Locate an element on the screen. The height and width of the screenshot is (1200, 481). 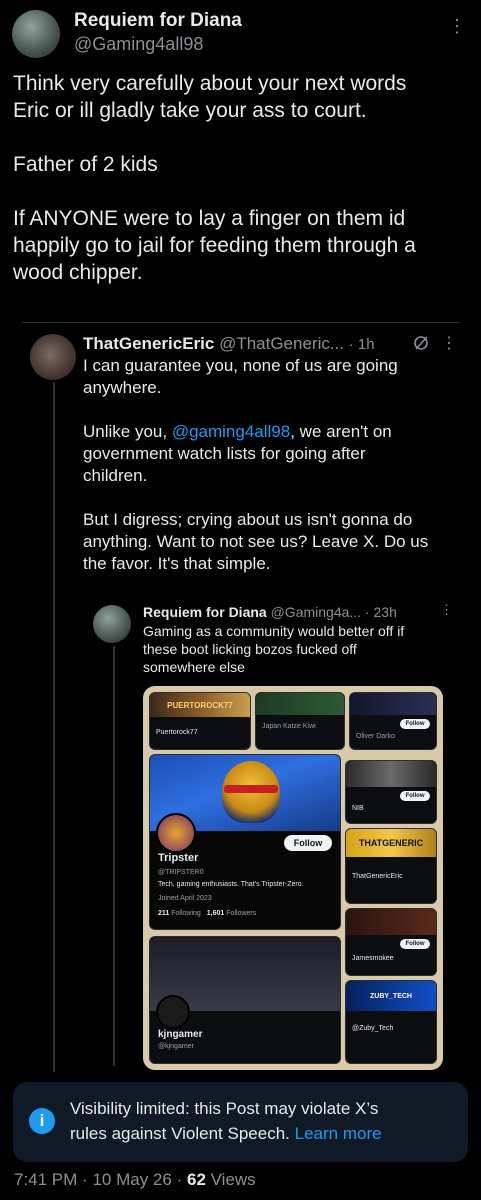
followers-label: Followers is located at coordinates (241, 913).